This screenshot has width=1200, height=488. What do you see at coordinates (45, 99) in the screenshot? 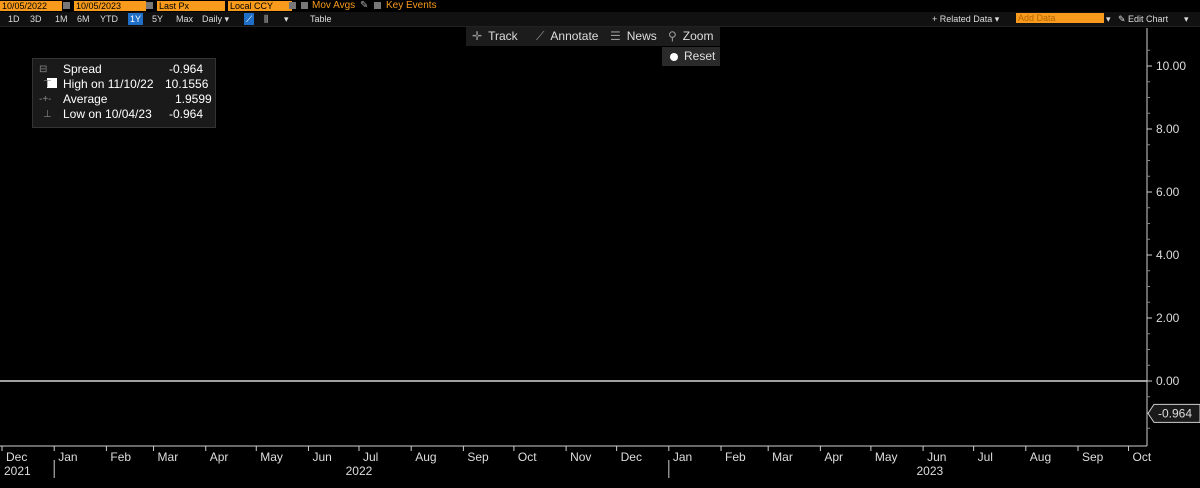
I see `average-marker-icon: -+-` at bounding box center [45, 99].